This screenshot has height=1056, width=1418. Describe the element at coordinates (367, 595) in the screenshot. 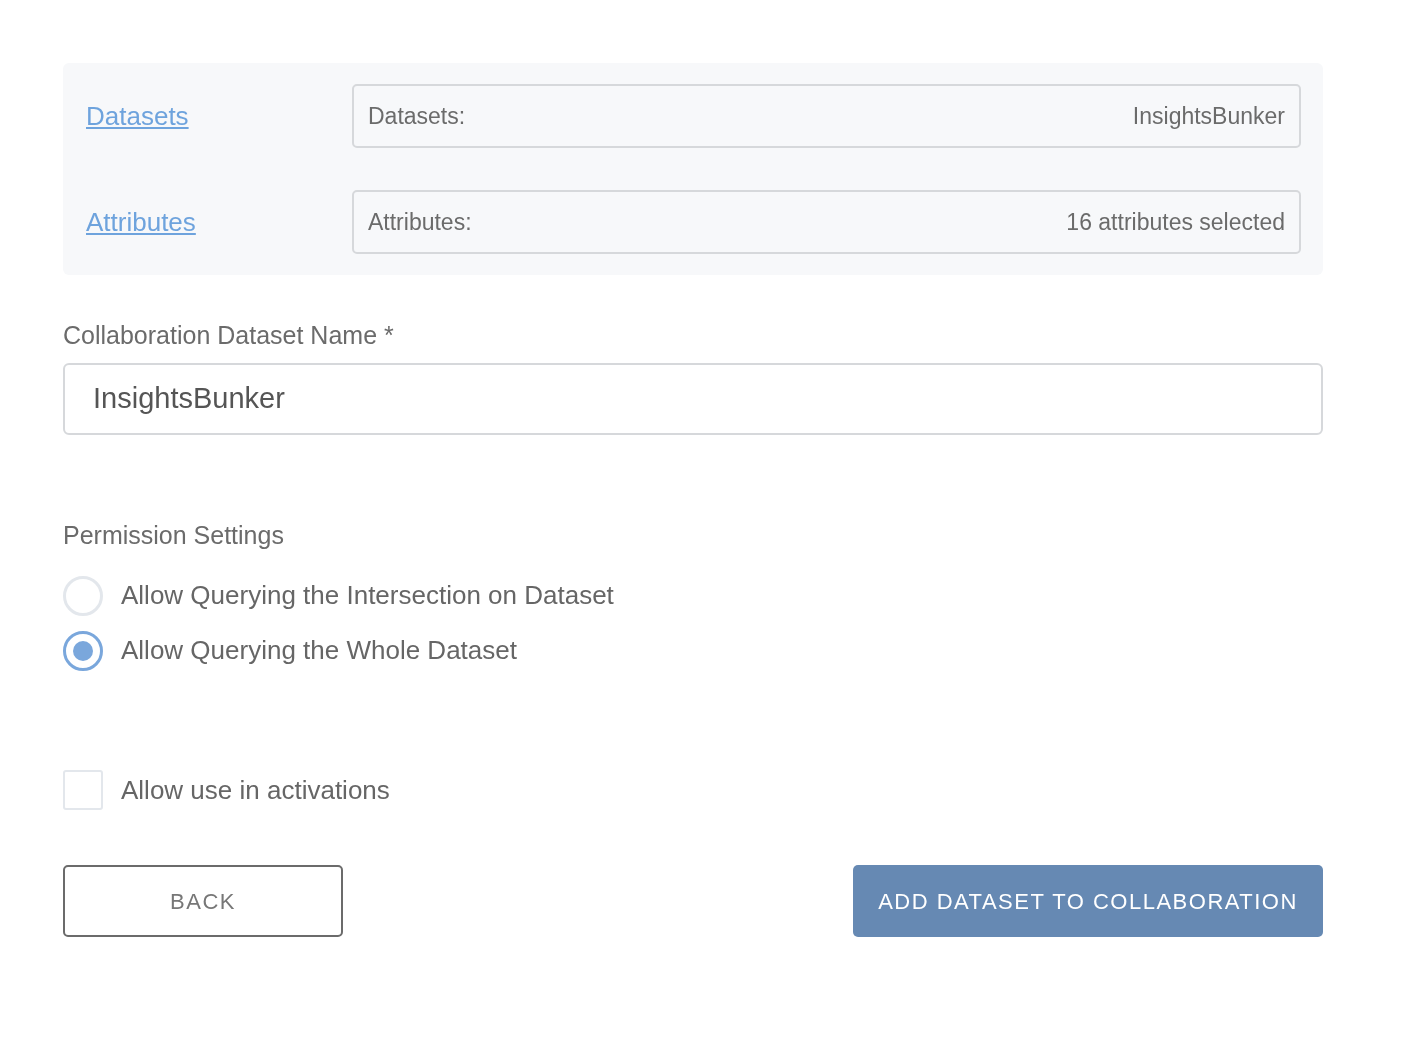

I see `radio-label: Allow Querying the Intersection on Dataset` at that location.